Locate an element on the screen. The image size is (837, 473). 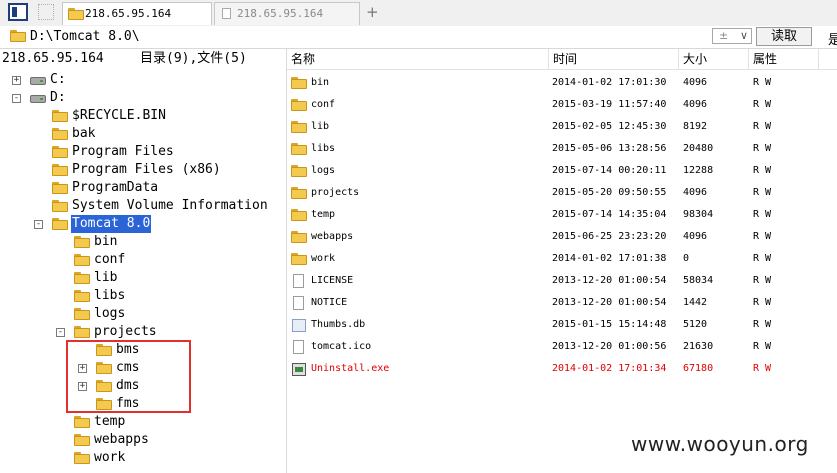
tree-node-label: lib is located at coordinates (106, 277).